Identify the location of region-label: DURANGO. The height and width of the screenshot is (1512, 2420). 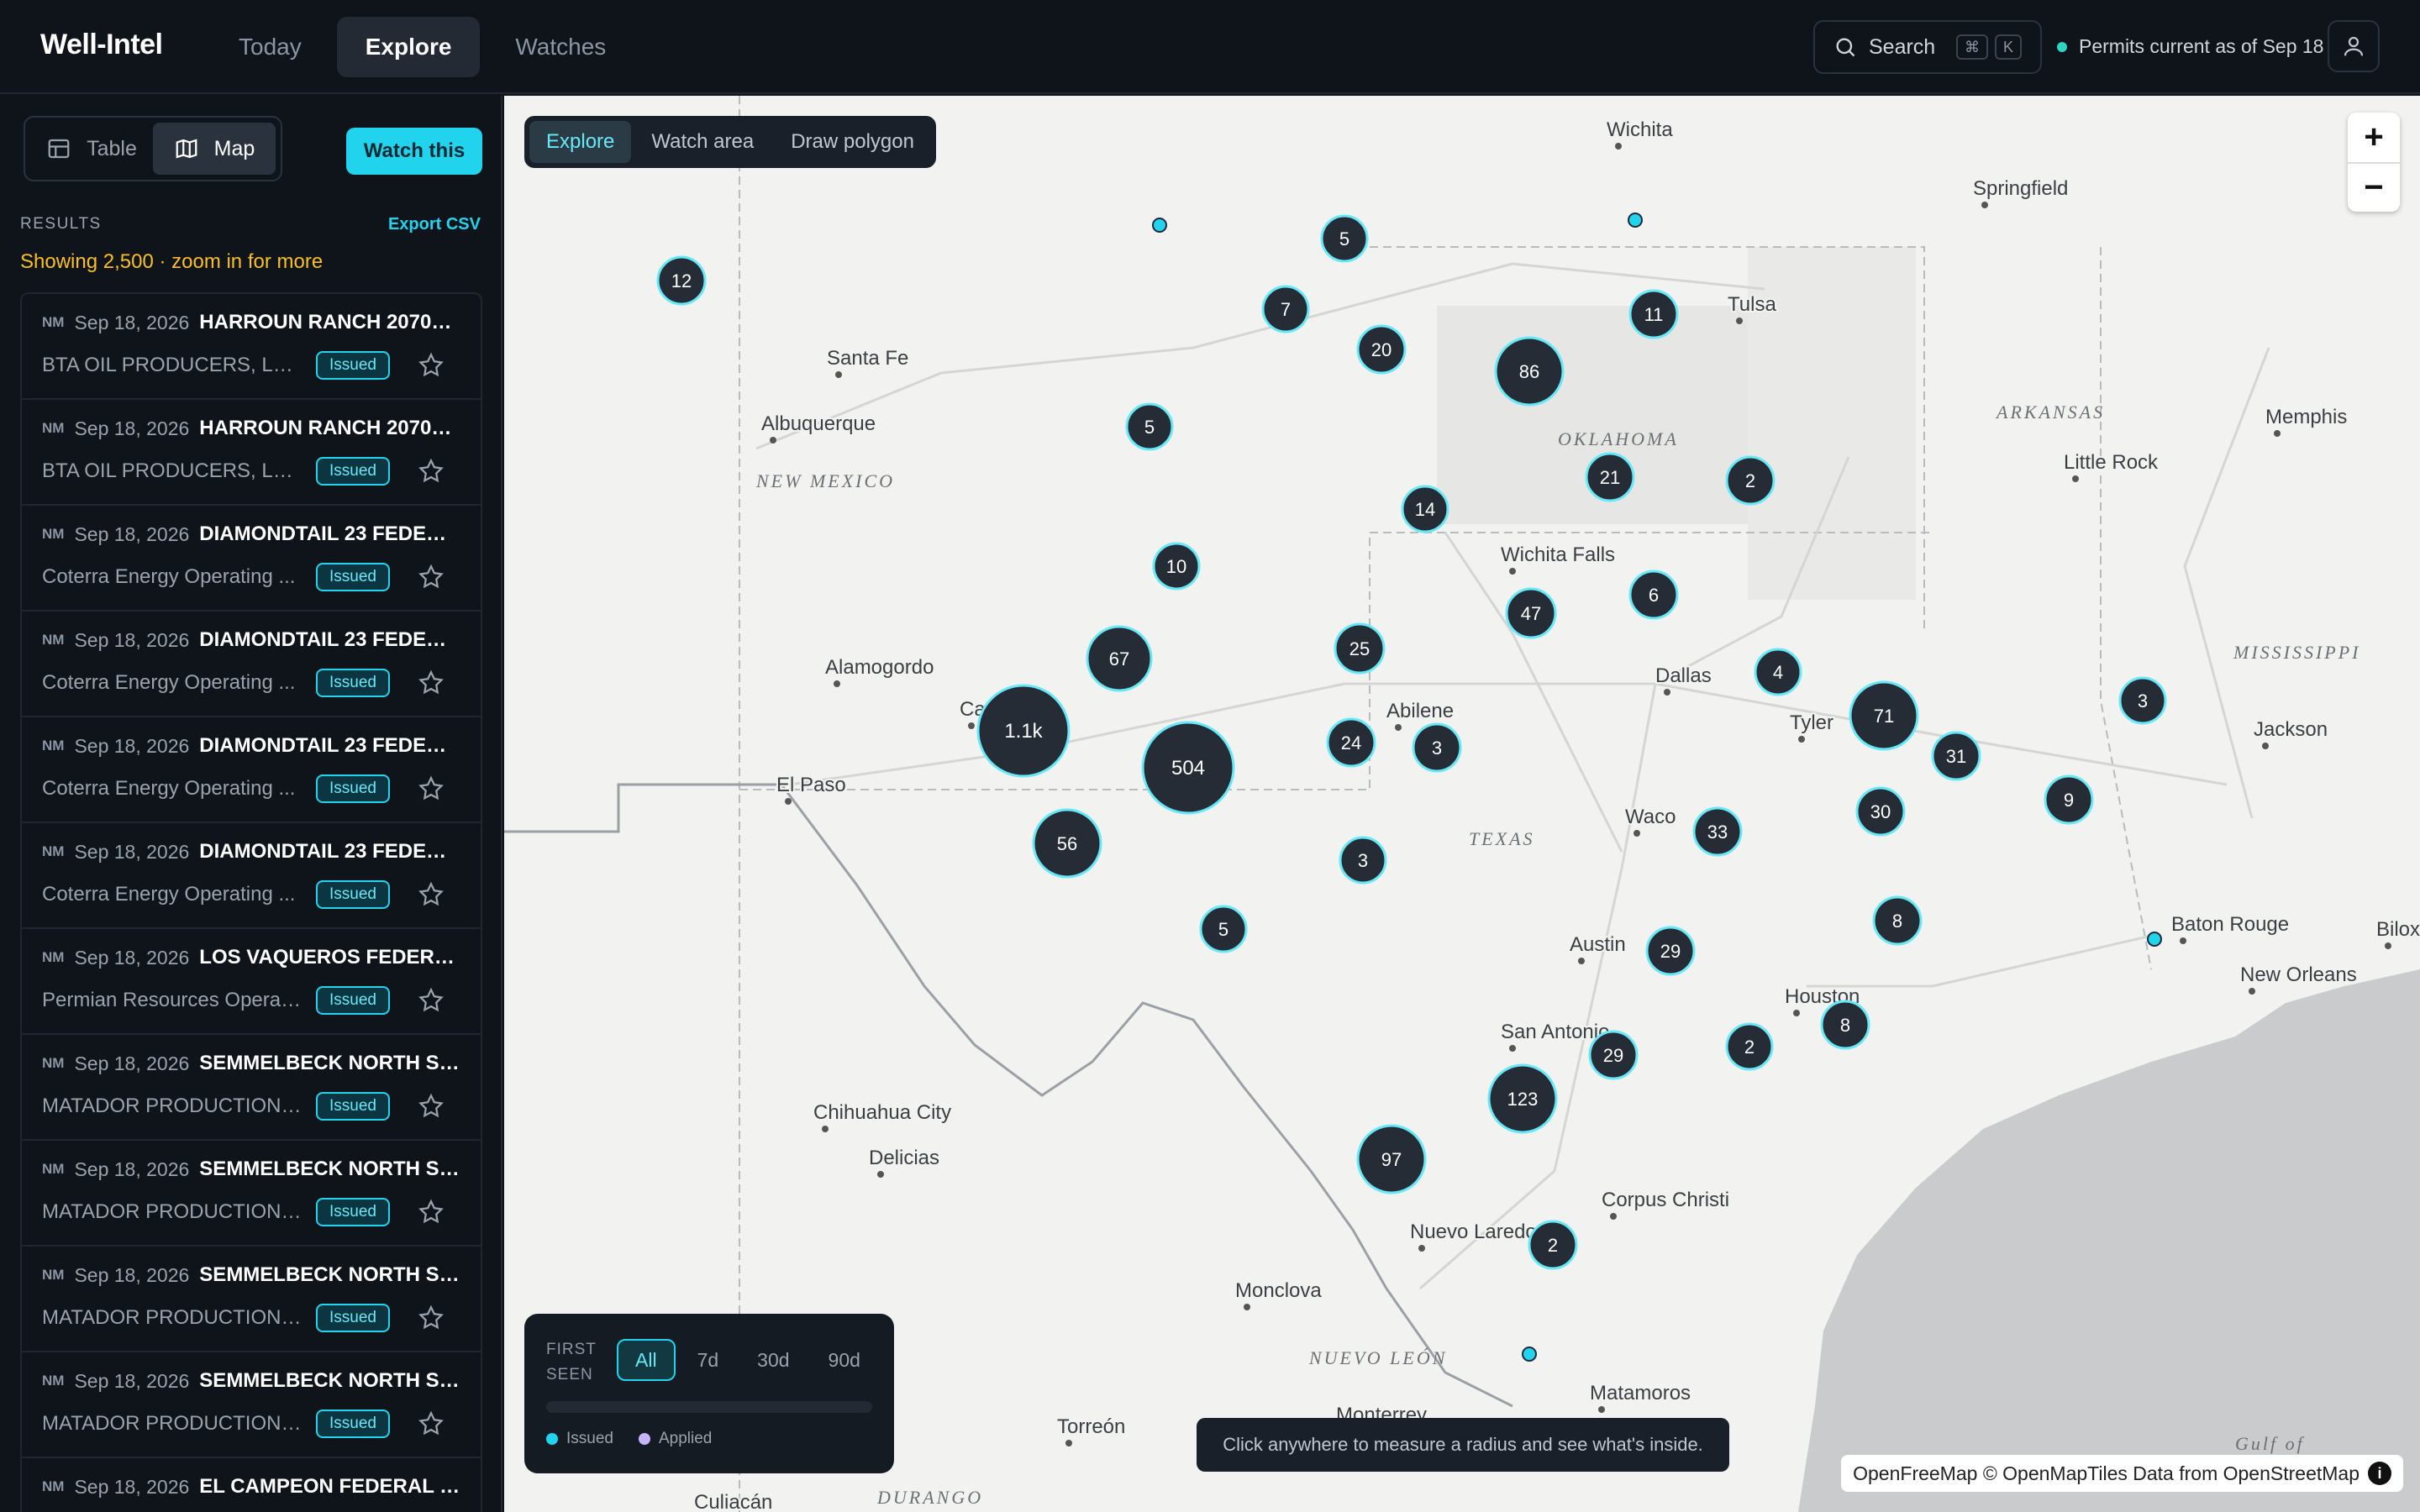
(930, 1497).